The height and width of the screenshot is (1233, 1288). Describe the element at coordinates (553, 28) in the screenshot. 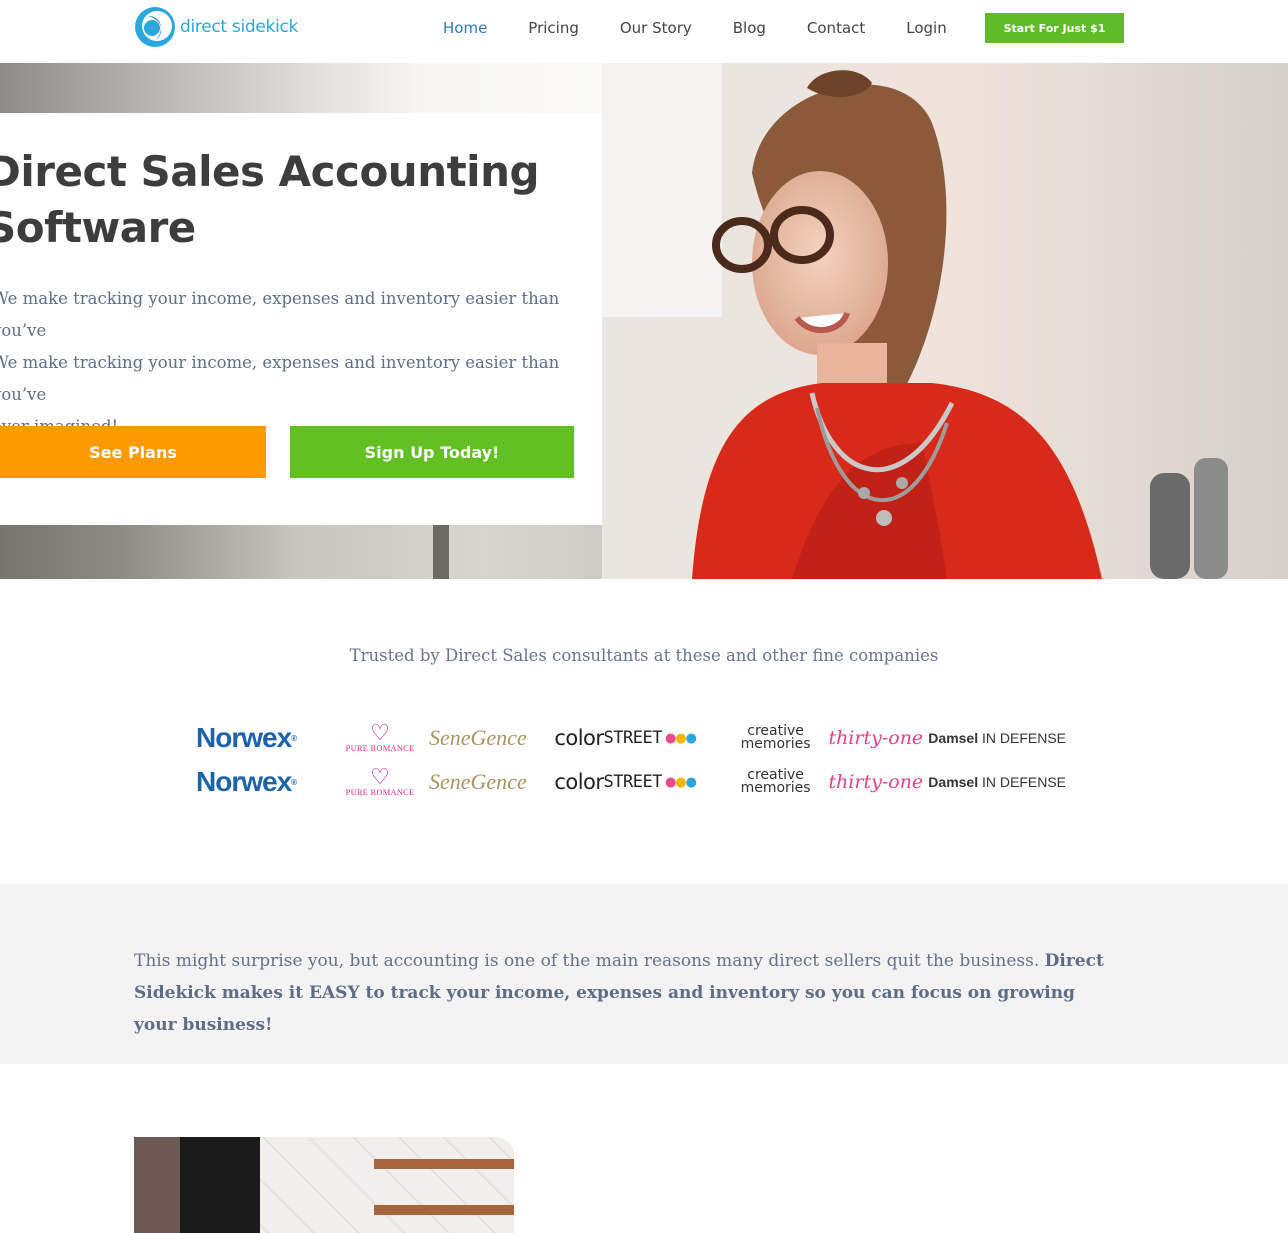

I see `nav-pricing: Pricing` at that location.